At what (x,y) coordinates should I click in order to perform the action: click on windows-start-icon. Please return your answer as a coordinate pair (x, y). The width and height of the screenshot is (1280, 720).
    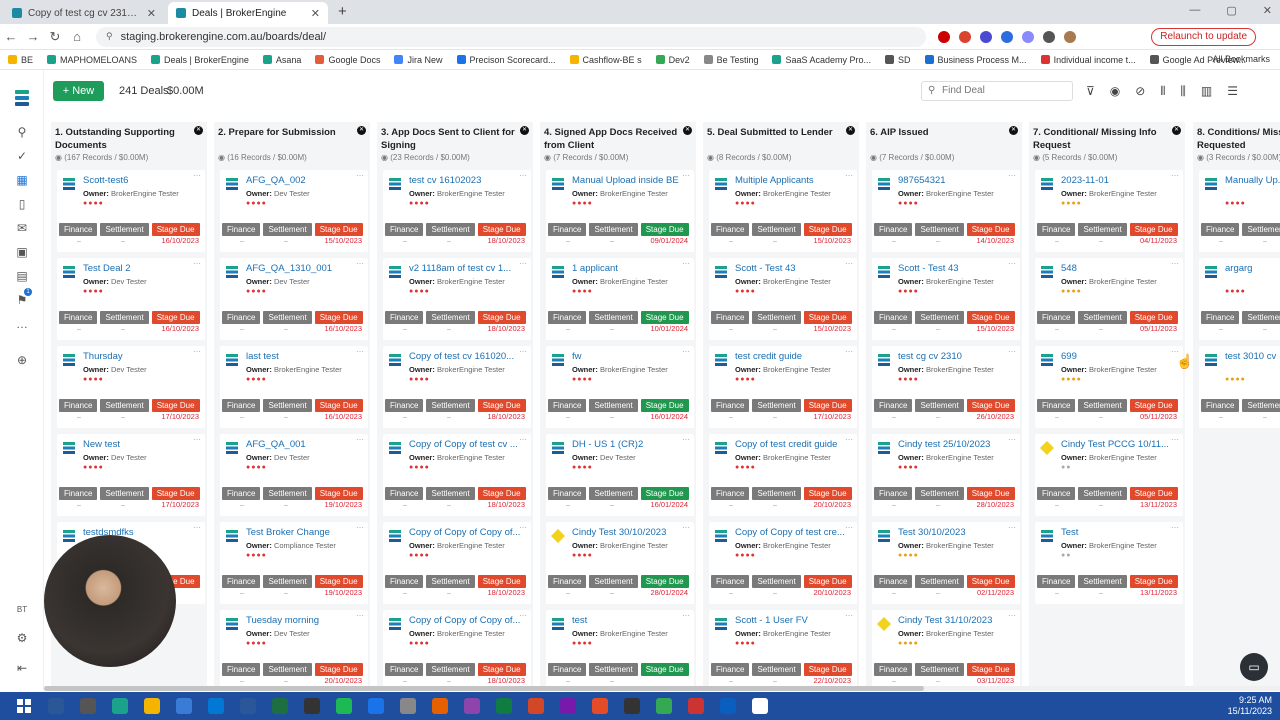
    Looking at the image, I should click on (24, 706).